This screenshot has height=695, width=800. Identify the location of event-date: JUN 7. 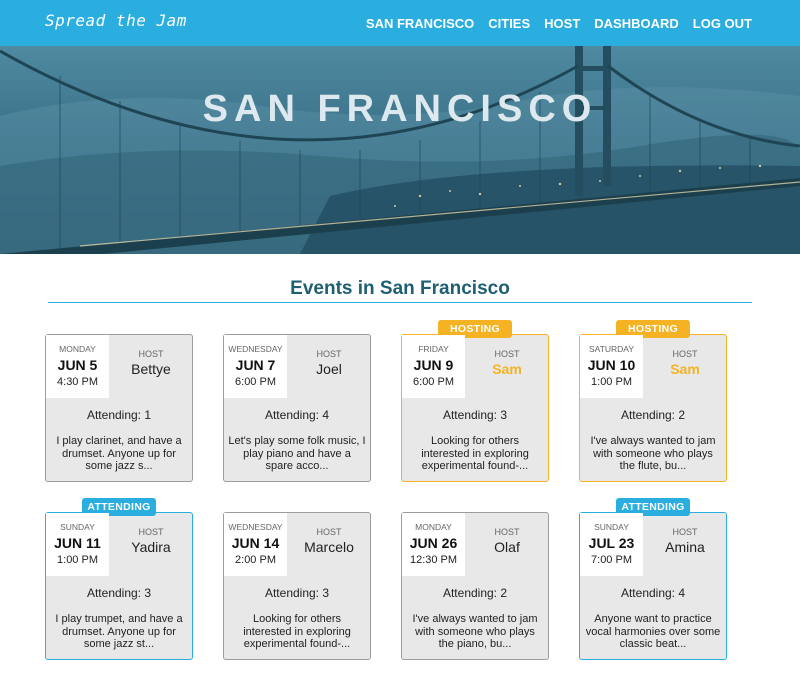
(255, 365).